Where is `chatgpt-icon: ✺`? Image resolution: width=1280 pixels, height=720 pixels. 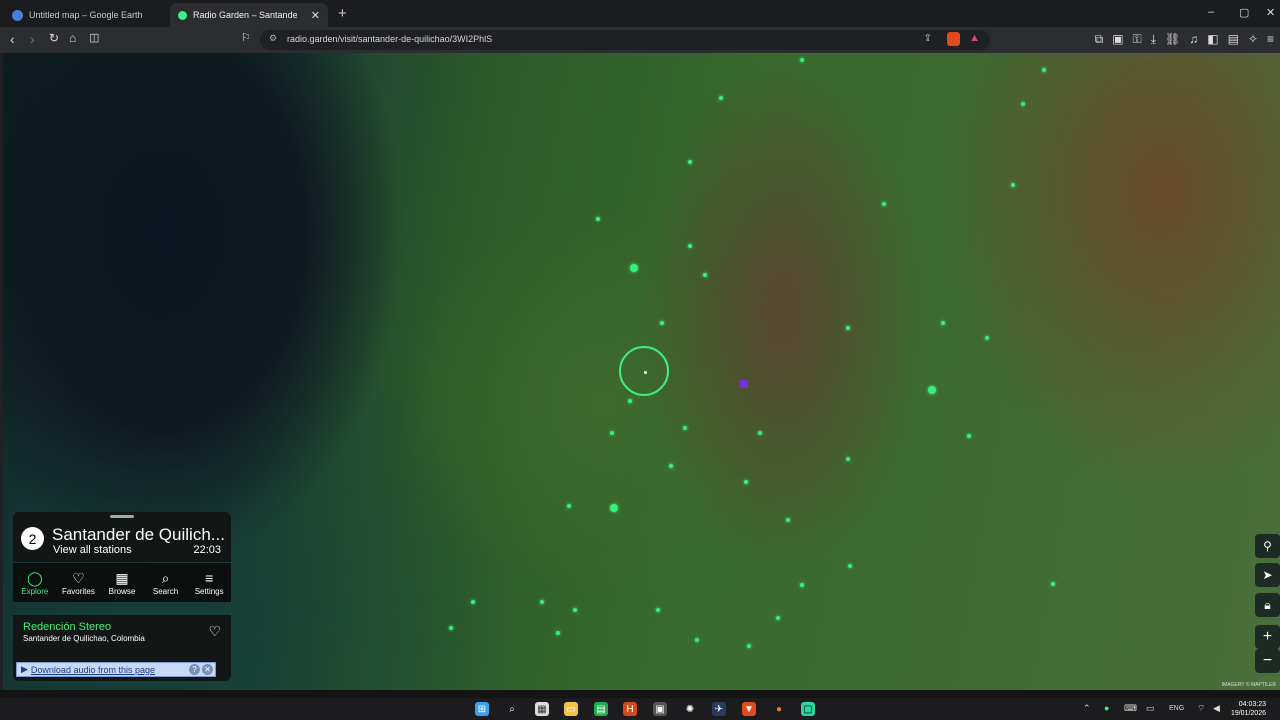 chatgpt-icon: ✺ is located at coordinates (690, 709).